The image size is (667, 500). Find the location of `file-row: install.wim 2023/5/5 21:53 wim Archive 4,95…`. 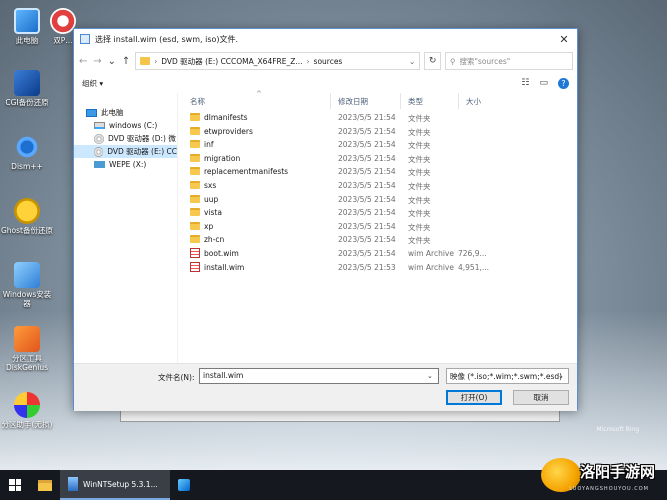

file-row: install.wim 2023/5/5 21:53 wim Archive 4,95… is located at coordinates (377, 268).